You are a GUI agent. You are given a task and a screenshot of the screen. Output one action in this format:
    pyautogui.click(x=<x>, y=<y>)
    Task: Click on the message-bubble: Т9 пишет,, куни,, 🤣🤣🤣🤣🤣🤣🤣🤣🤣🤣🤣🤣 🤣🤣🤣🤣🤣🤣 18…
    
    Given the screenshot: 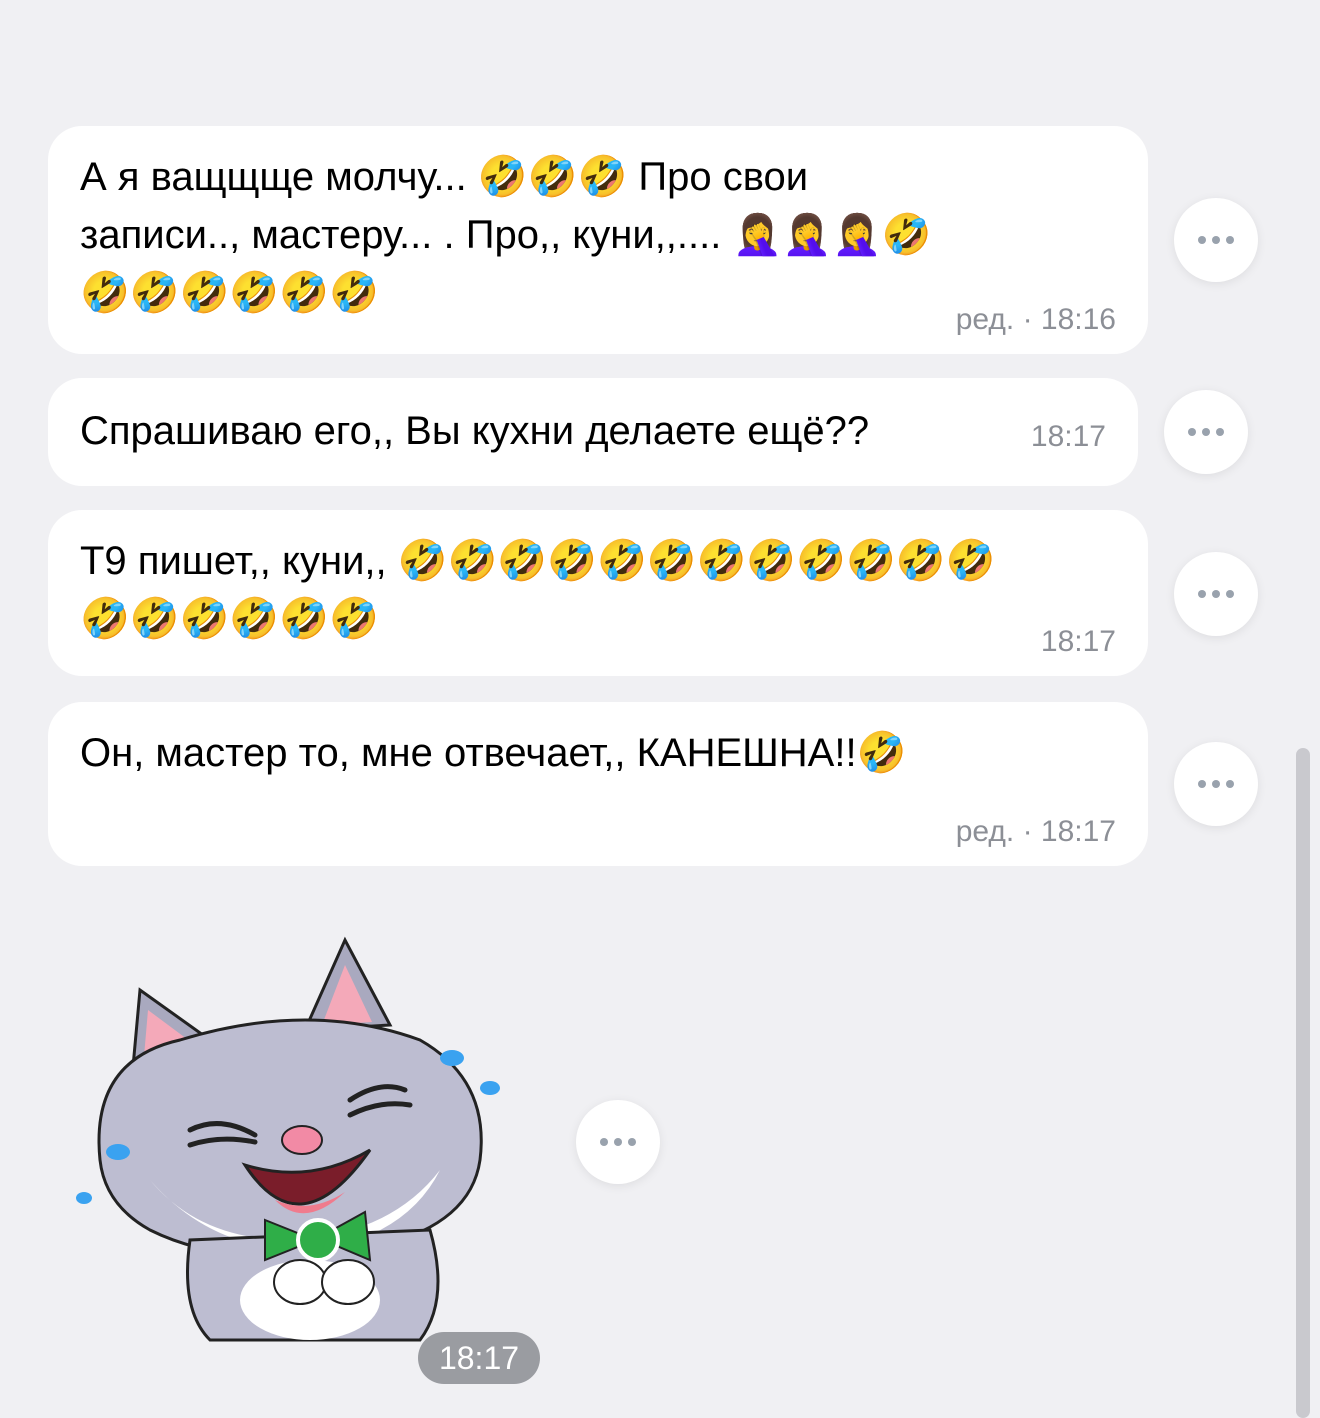 What is the action you would take?
    pyautogui.click(x=598, y=593)
    